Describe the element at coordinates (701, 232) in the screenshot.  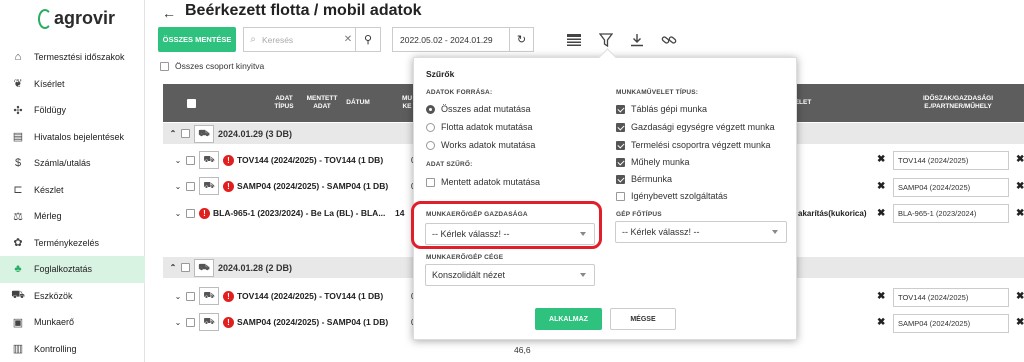
I see `machine-type-select: -- Kérlek válassz! --` at that location.